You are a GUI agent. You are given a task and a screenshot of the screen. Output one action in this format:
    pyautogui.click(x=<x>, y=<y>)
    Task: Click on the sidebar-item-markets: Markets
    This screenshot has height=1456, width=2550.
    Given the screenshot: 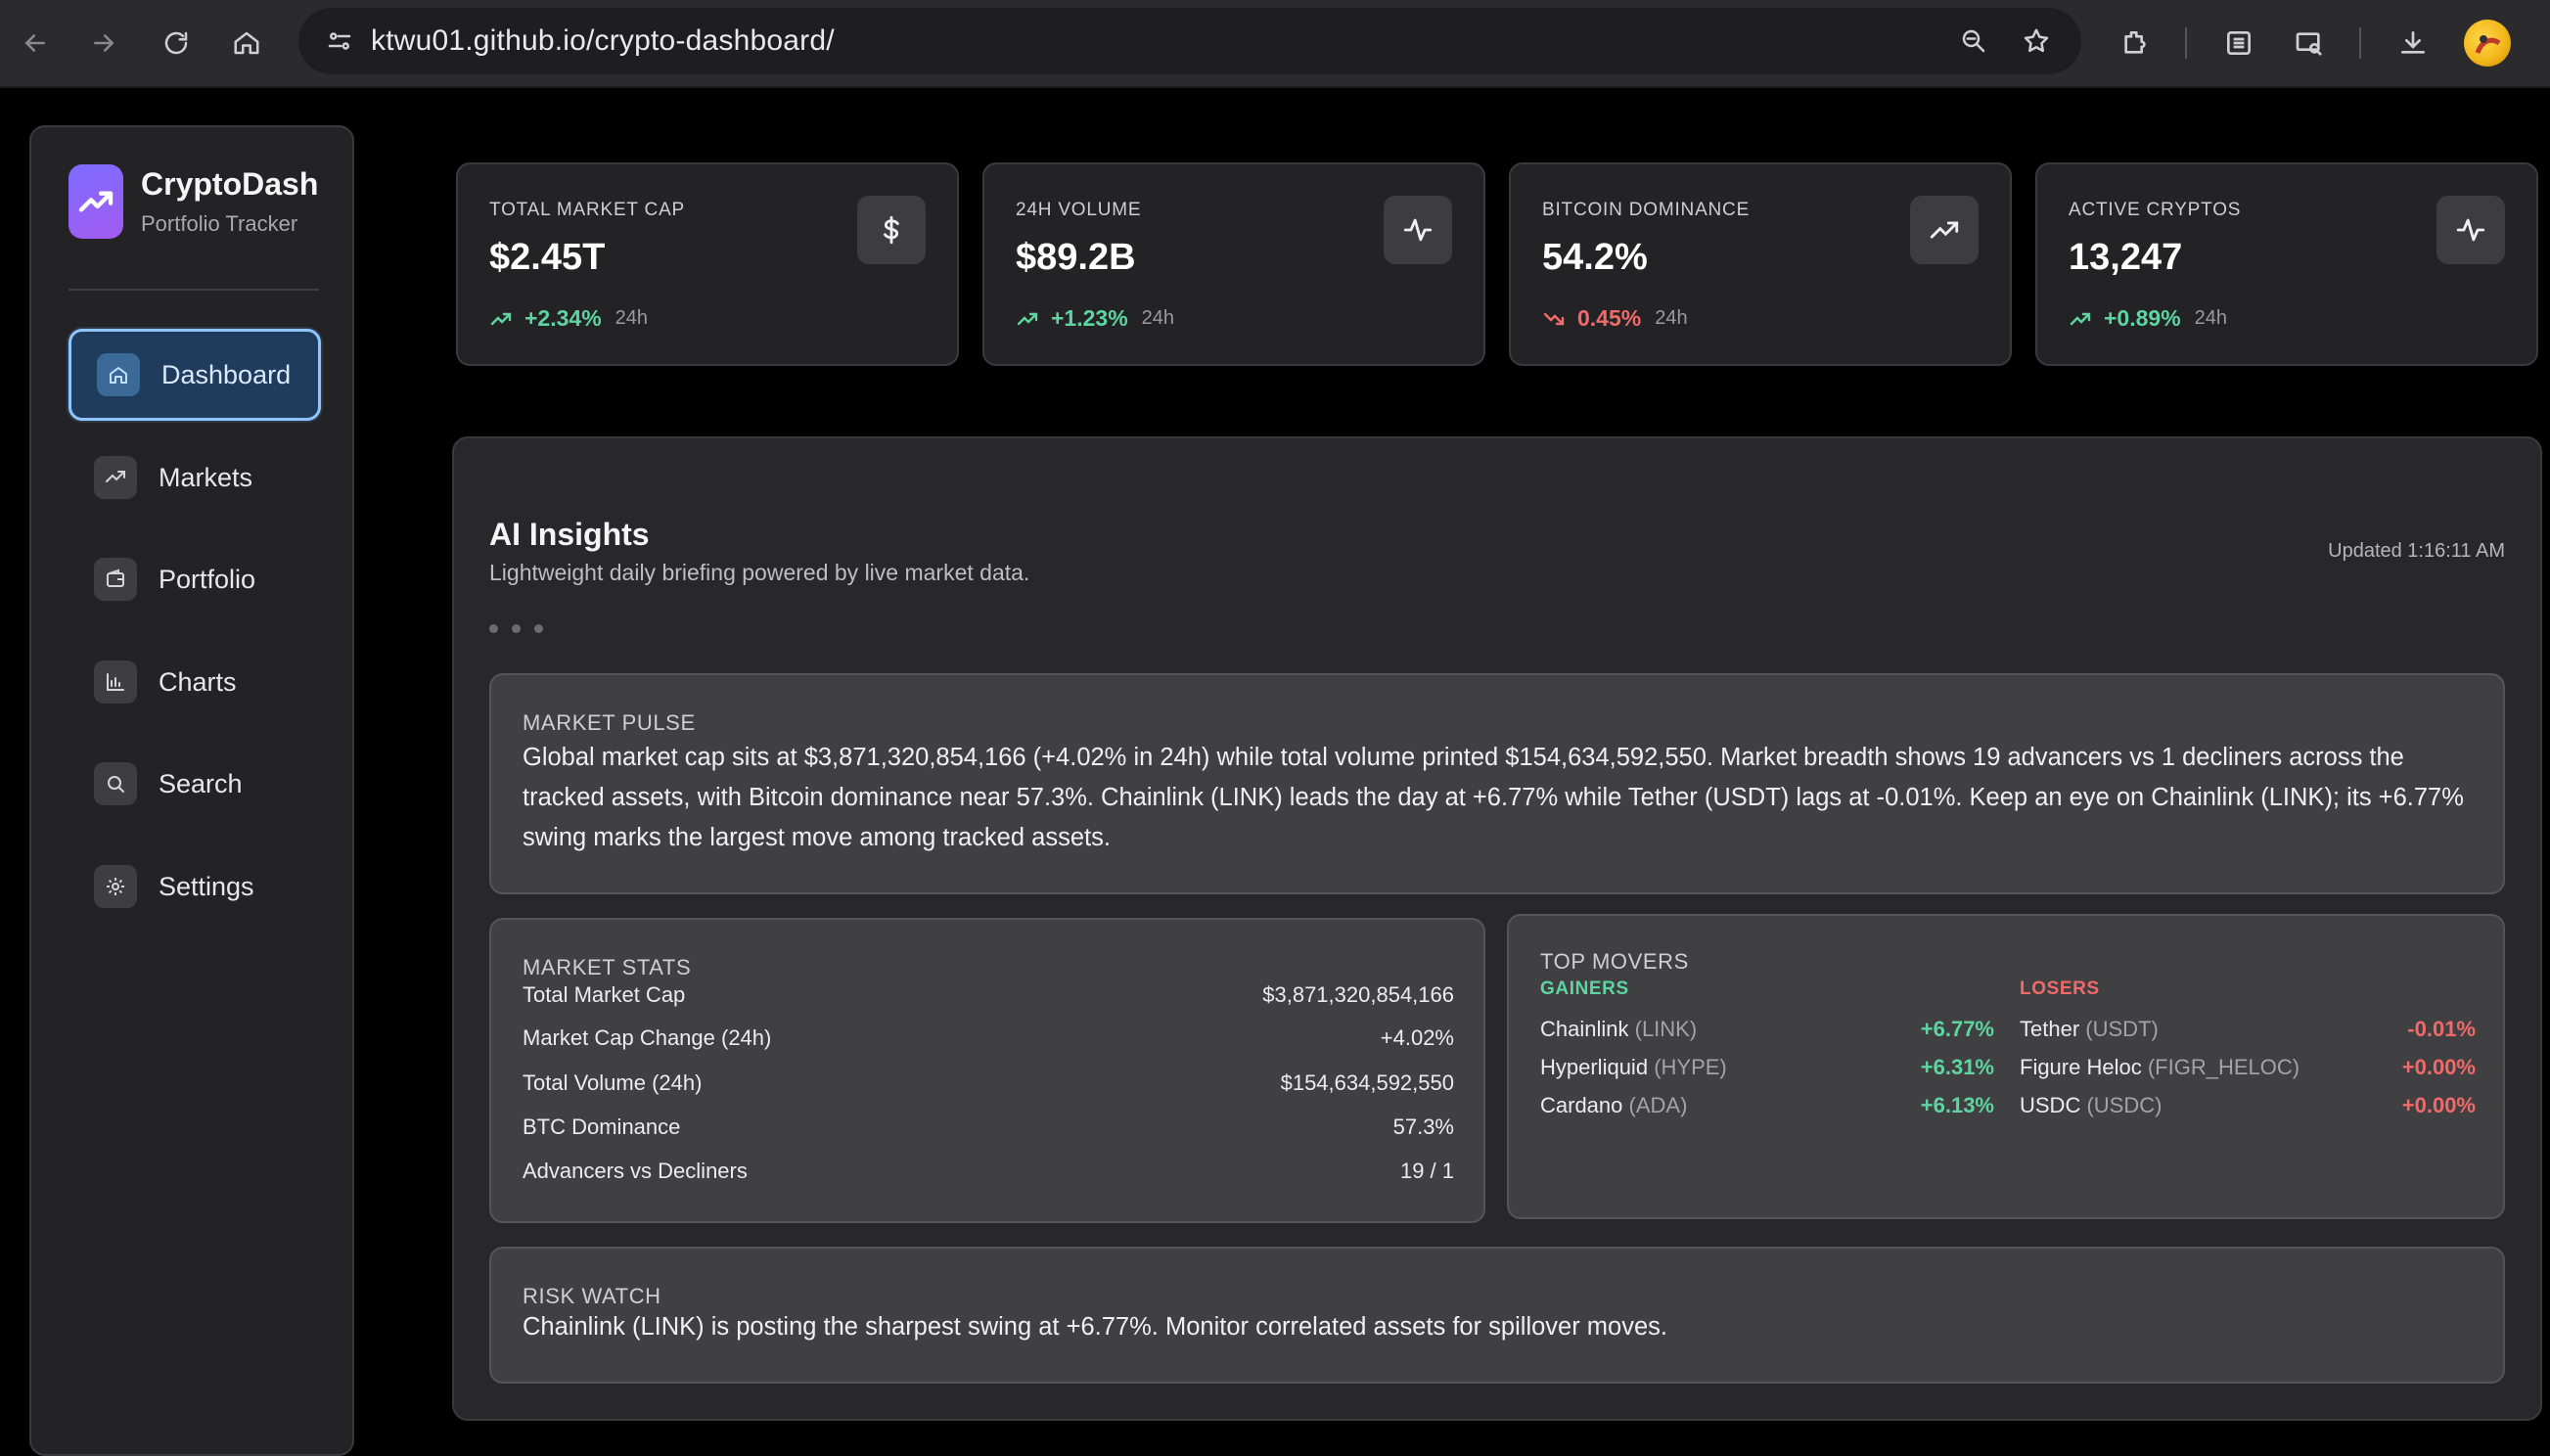 What is the action you would take?
    pyautogui.click(x=195, y=477)
    